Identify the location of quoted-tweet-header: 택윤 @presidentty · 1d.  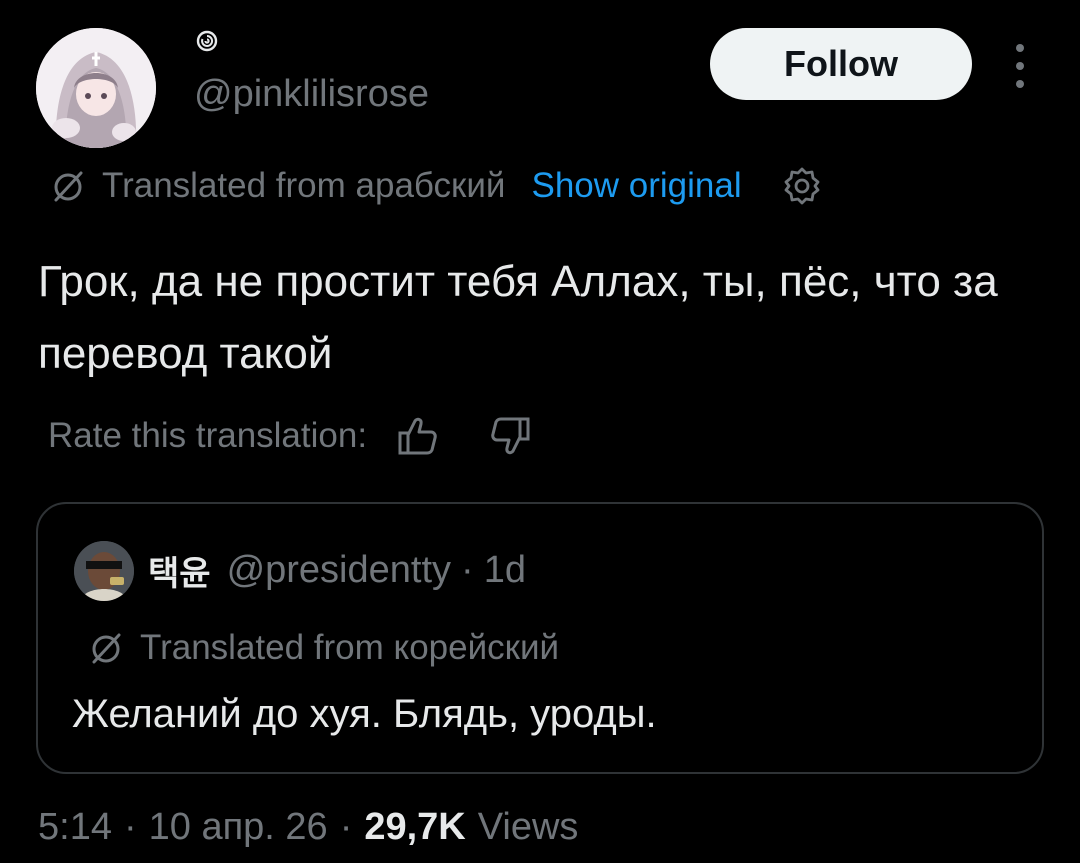
(337, 570).